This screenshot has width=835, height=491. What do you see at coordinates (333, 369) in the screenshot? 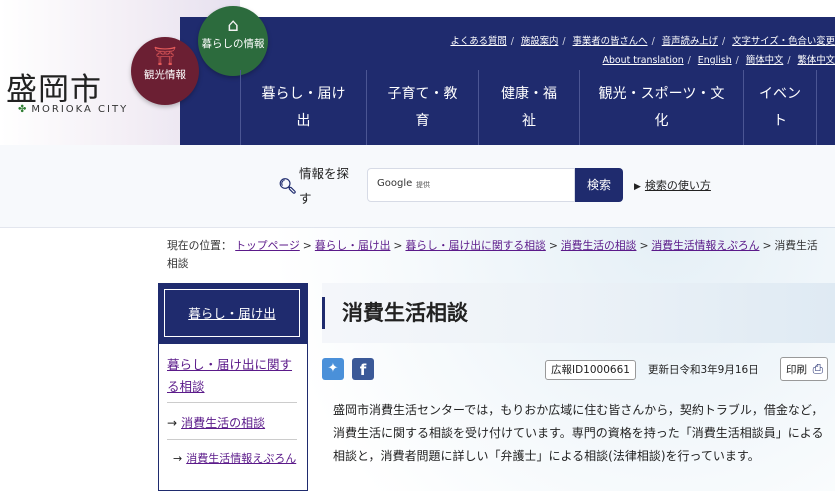
I see `twitter-icon: ✦` at bounding box center [333, 369].